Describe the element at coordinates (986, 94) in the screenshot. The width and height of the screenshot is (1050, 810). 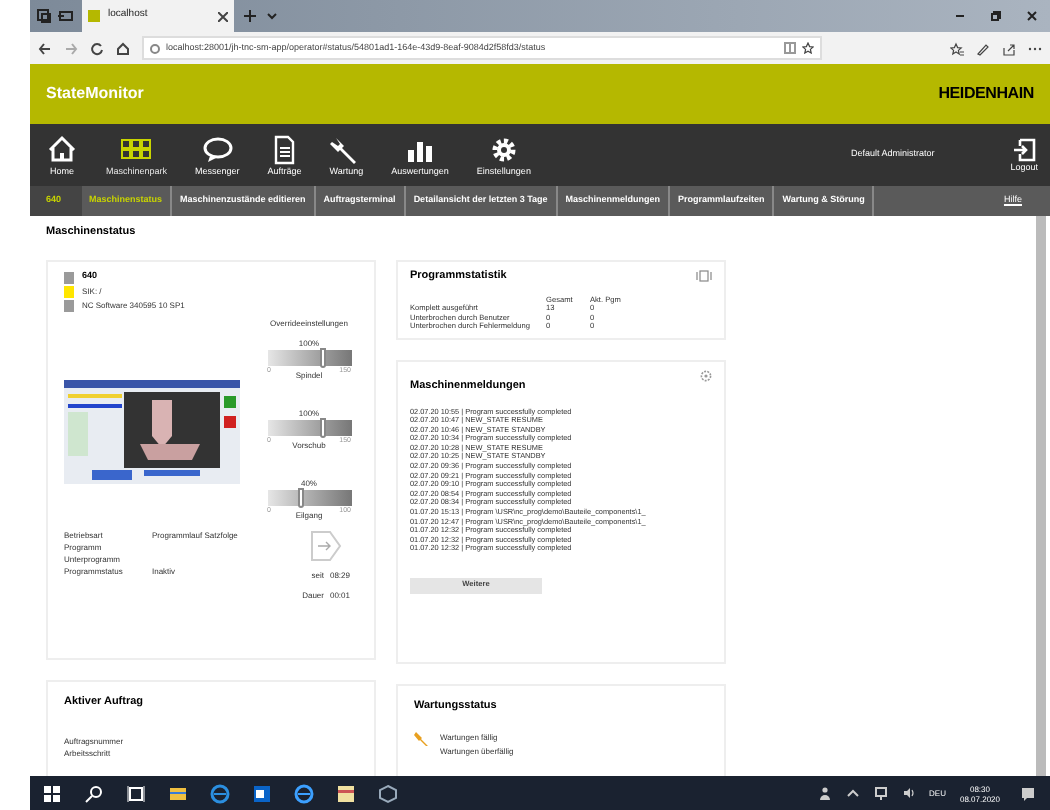
I see `brand-logo: HEIDENHAIN` at that location.